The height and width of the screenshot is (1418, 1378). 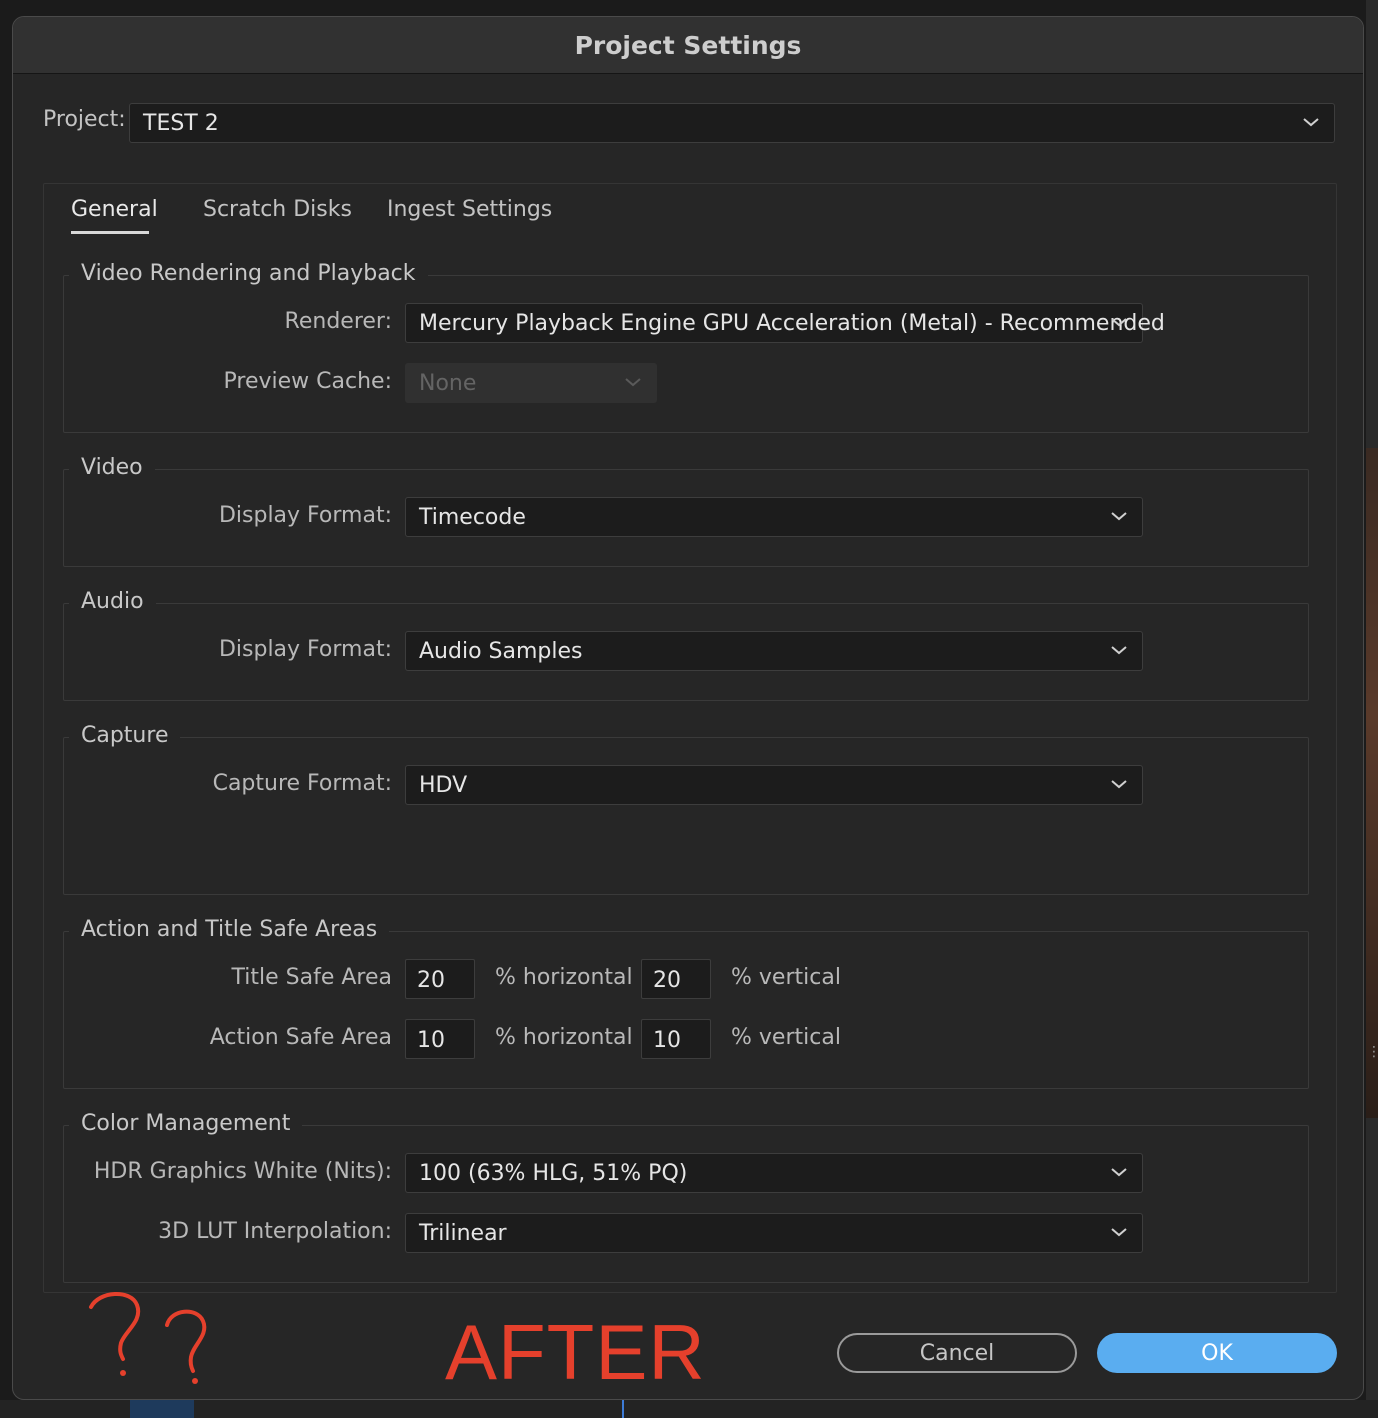 What do you see at coordinates (689, 1409) in the screenshot?
I see `background-timeline-strip` at bounding box center [689, 1409].